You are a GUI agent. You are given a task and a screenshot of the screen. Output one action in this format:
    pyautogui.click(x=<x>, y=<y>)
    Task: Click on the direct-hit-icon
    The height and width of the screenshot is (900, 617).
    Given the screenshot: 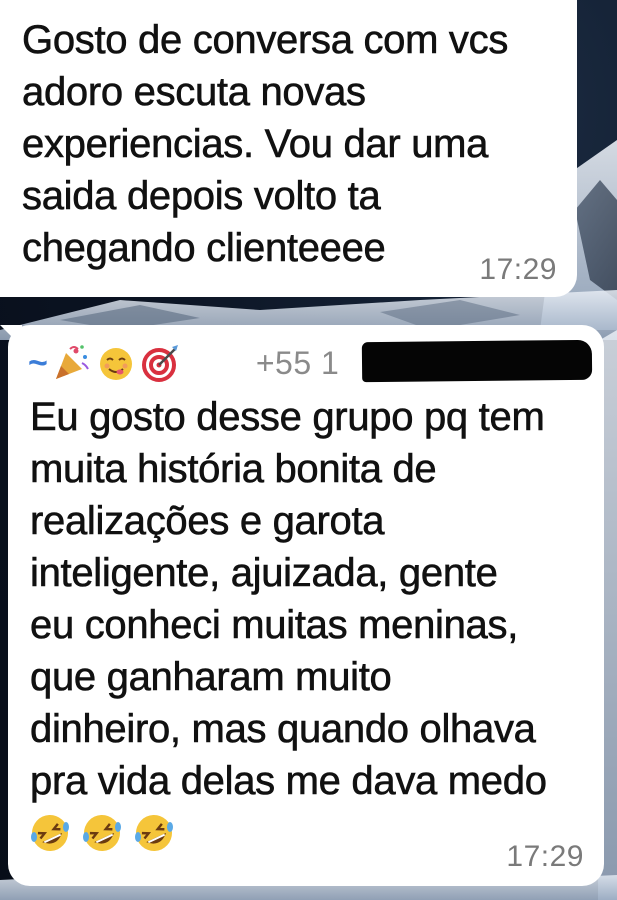 What is the action you would take?
    pyautogui.click(x=159, y=363)
    